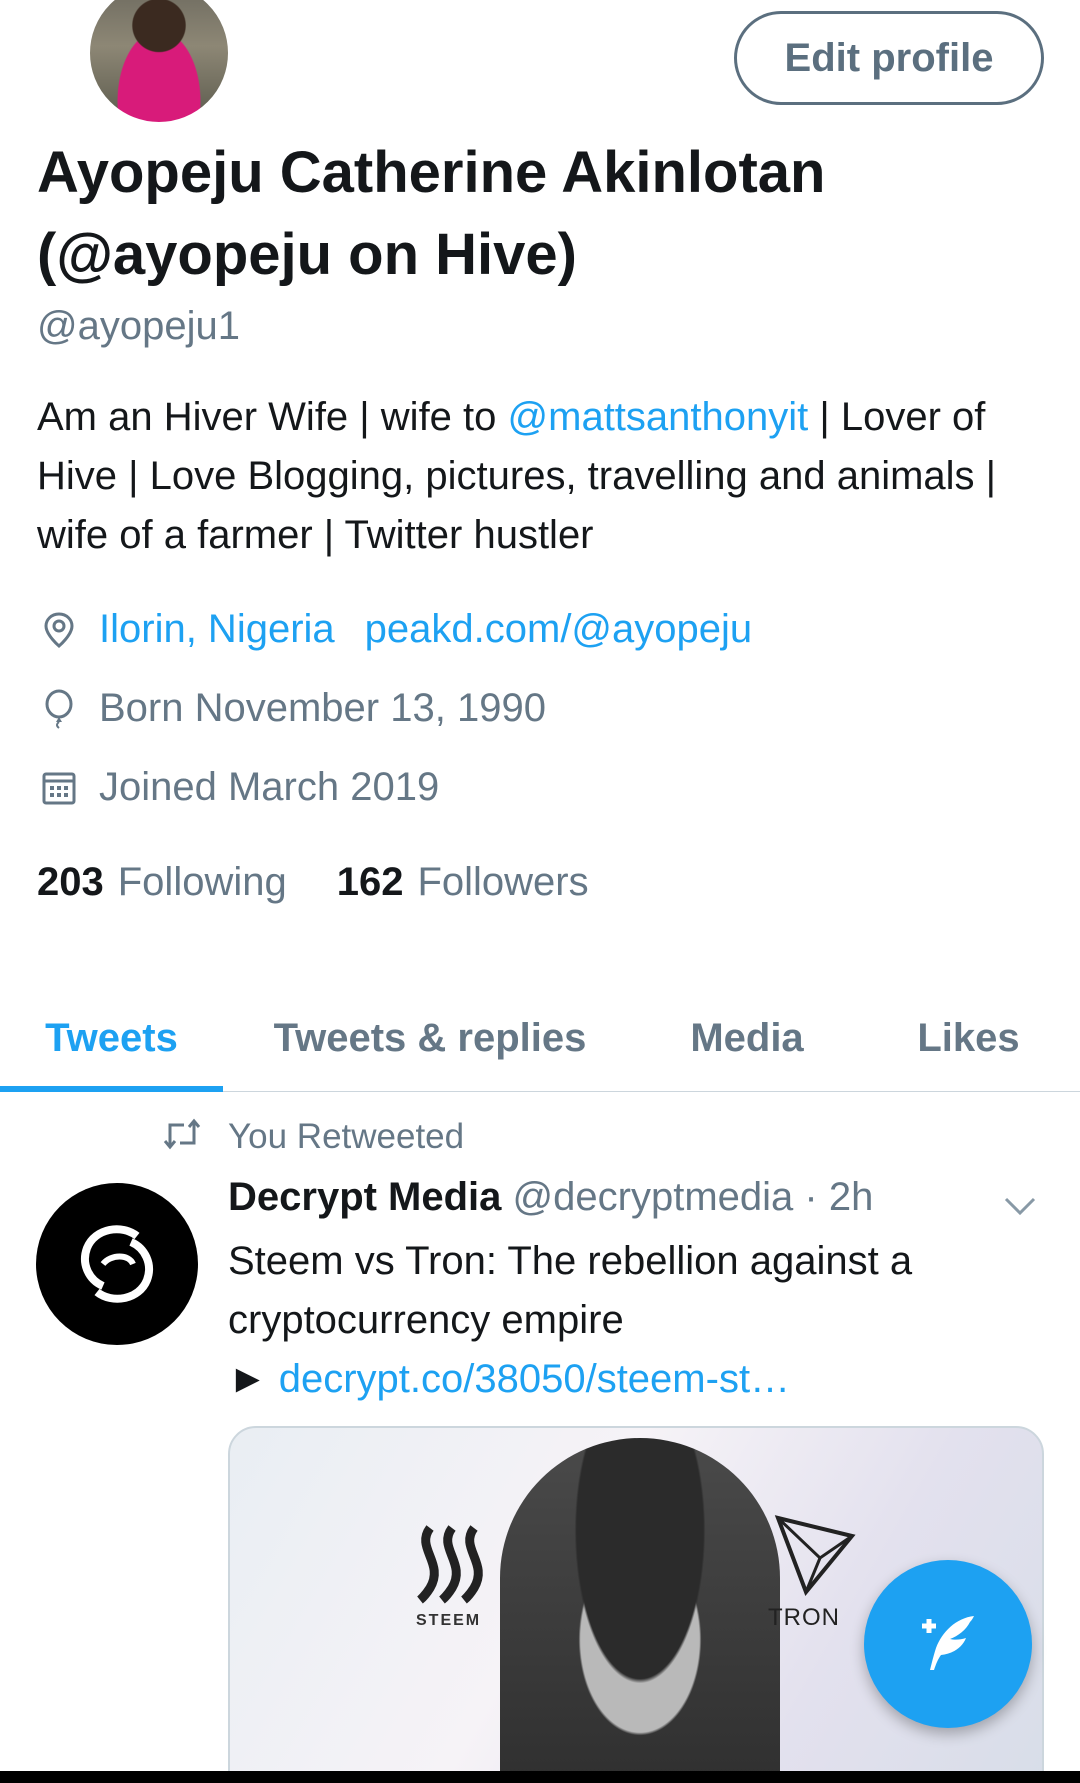  I want to click on tab-media: Media, so click(747, 1038).